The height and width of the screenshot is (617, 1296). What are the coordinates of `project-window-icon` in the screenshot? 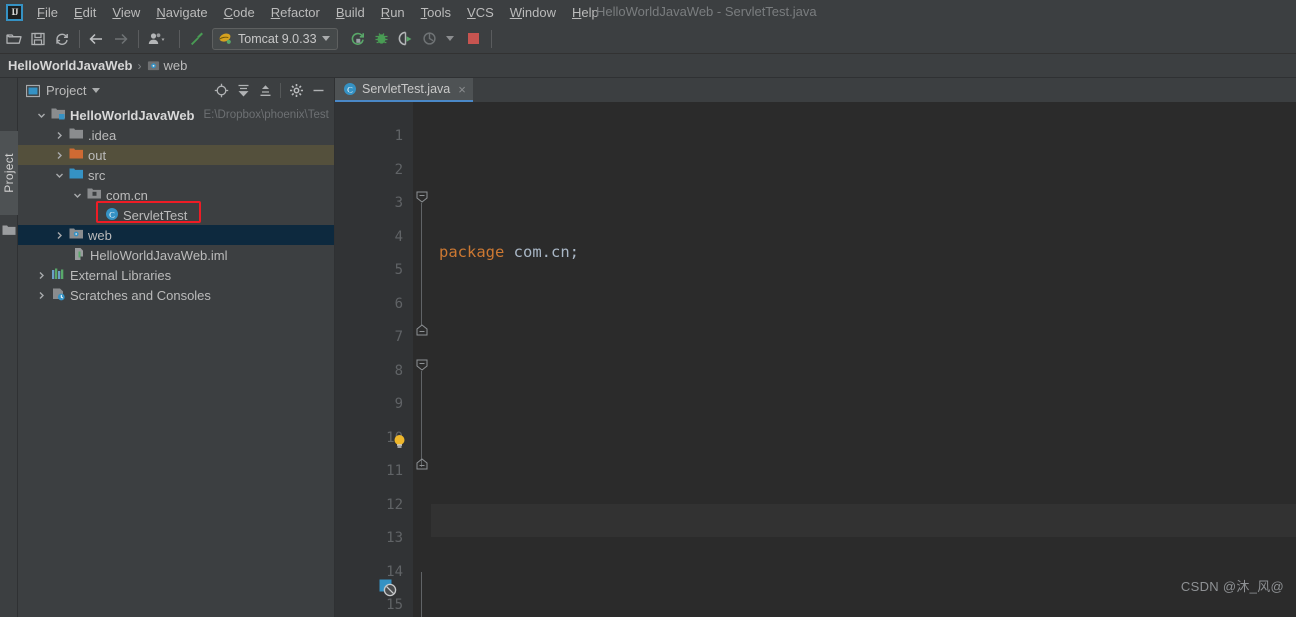 It's located at (33, 90).